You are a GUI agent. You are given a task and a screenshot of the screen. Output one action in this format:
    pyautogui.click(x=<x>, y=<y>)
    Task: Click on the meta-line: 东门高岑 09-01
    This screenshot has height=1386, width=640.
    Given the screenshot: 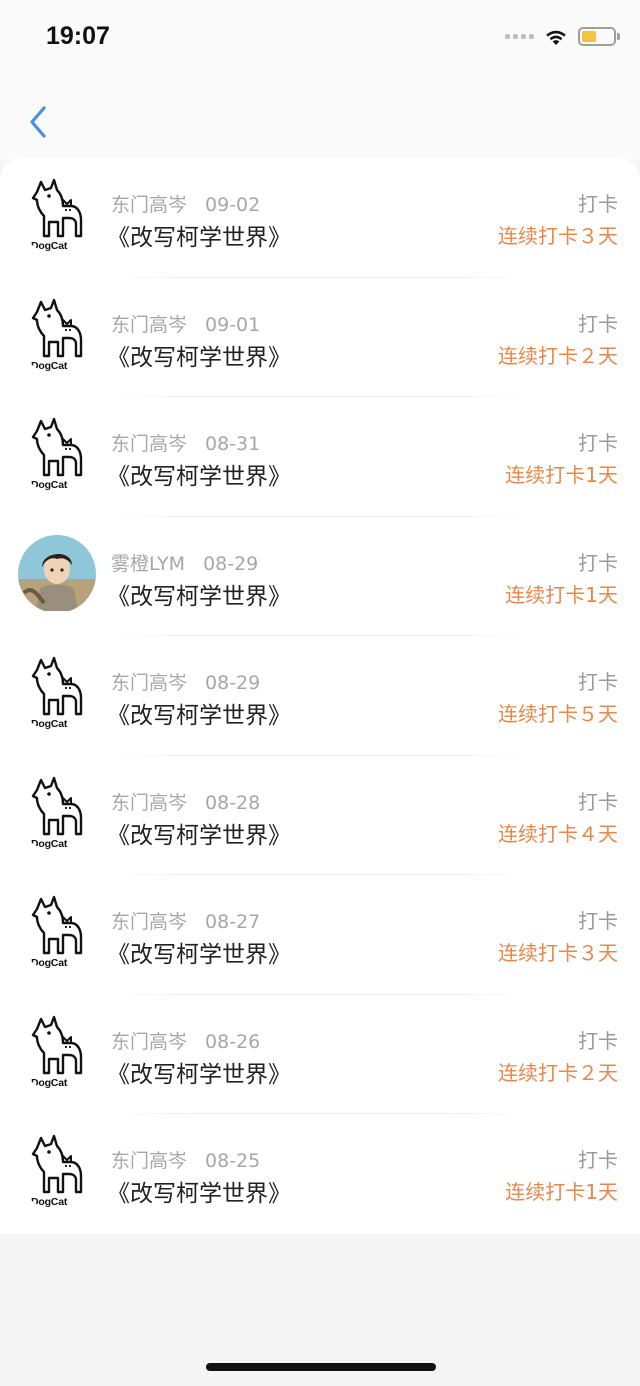 What is the action you would take?
    pyautogui.click(x=185, y=323)
    